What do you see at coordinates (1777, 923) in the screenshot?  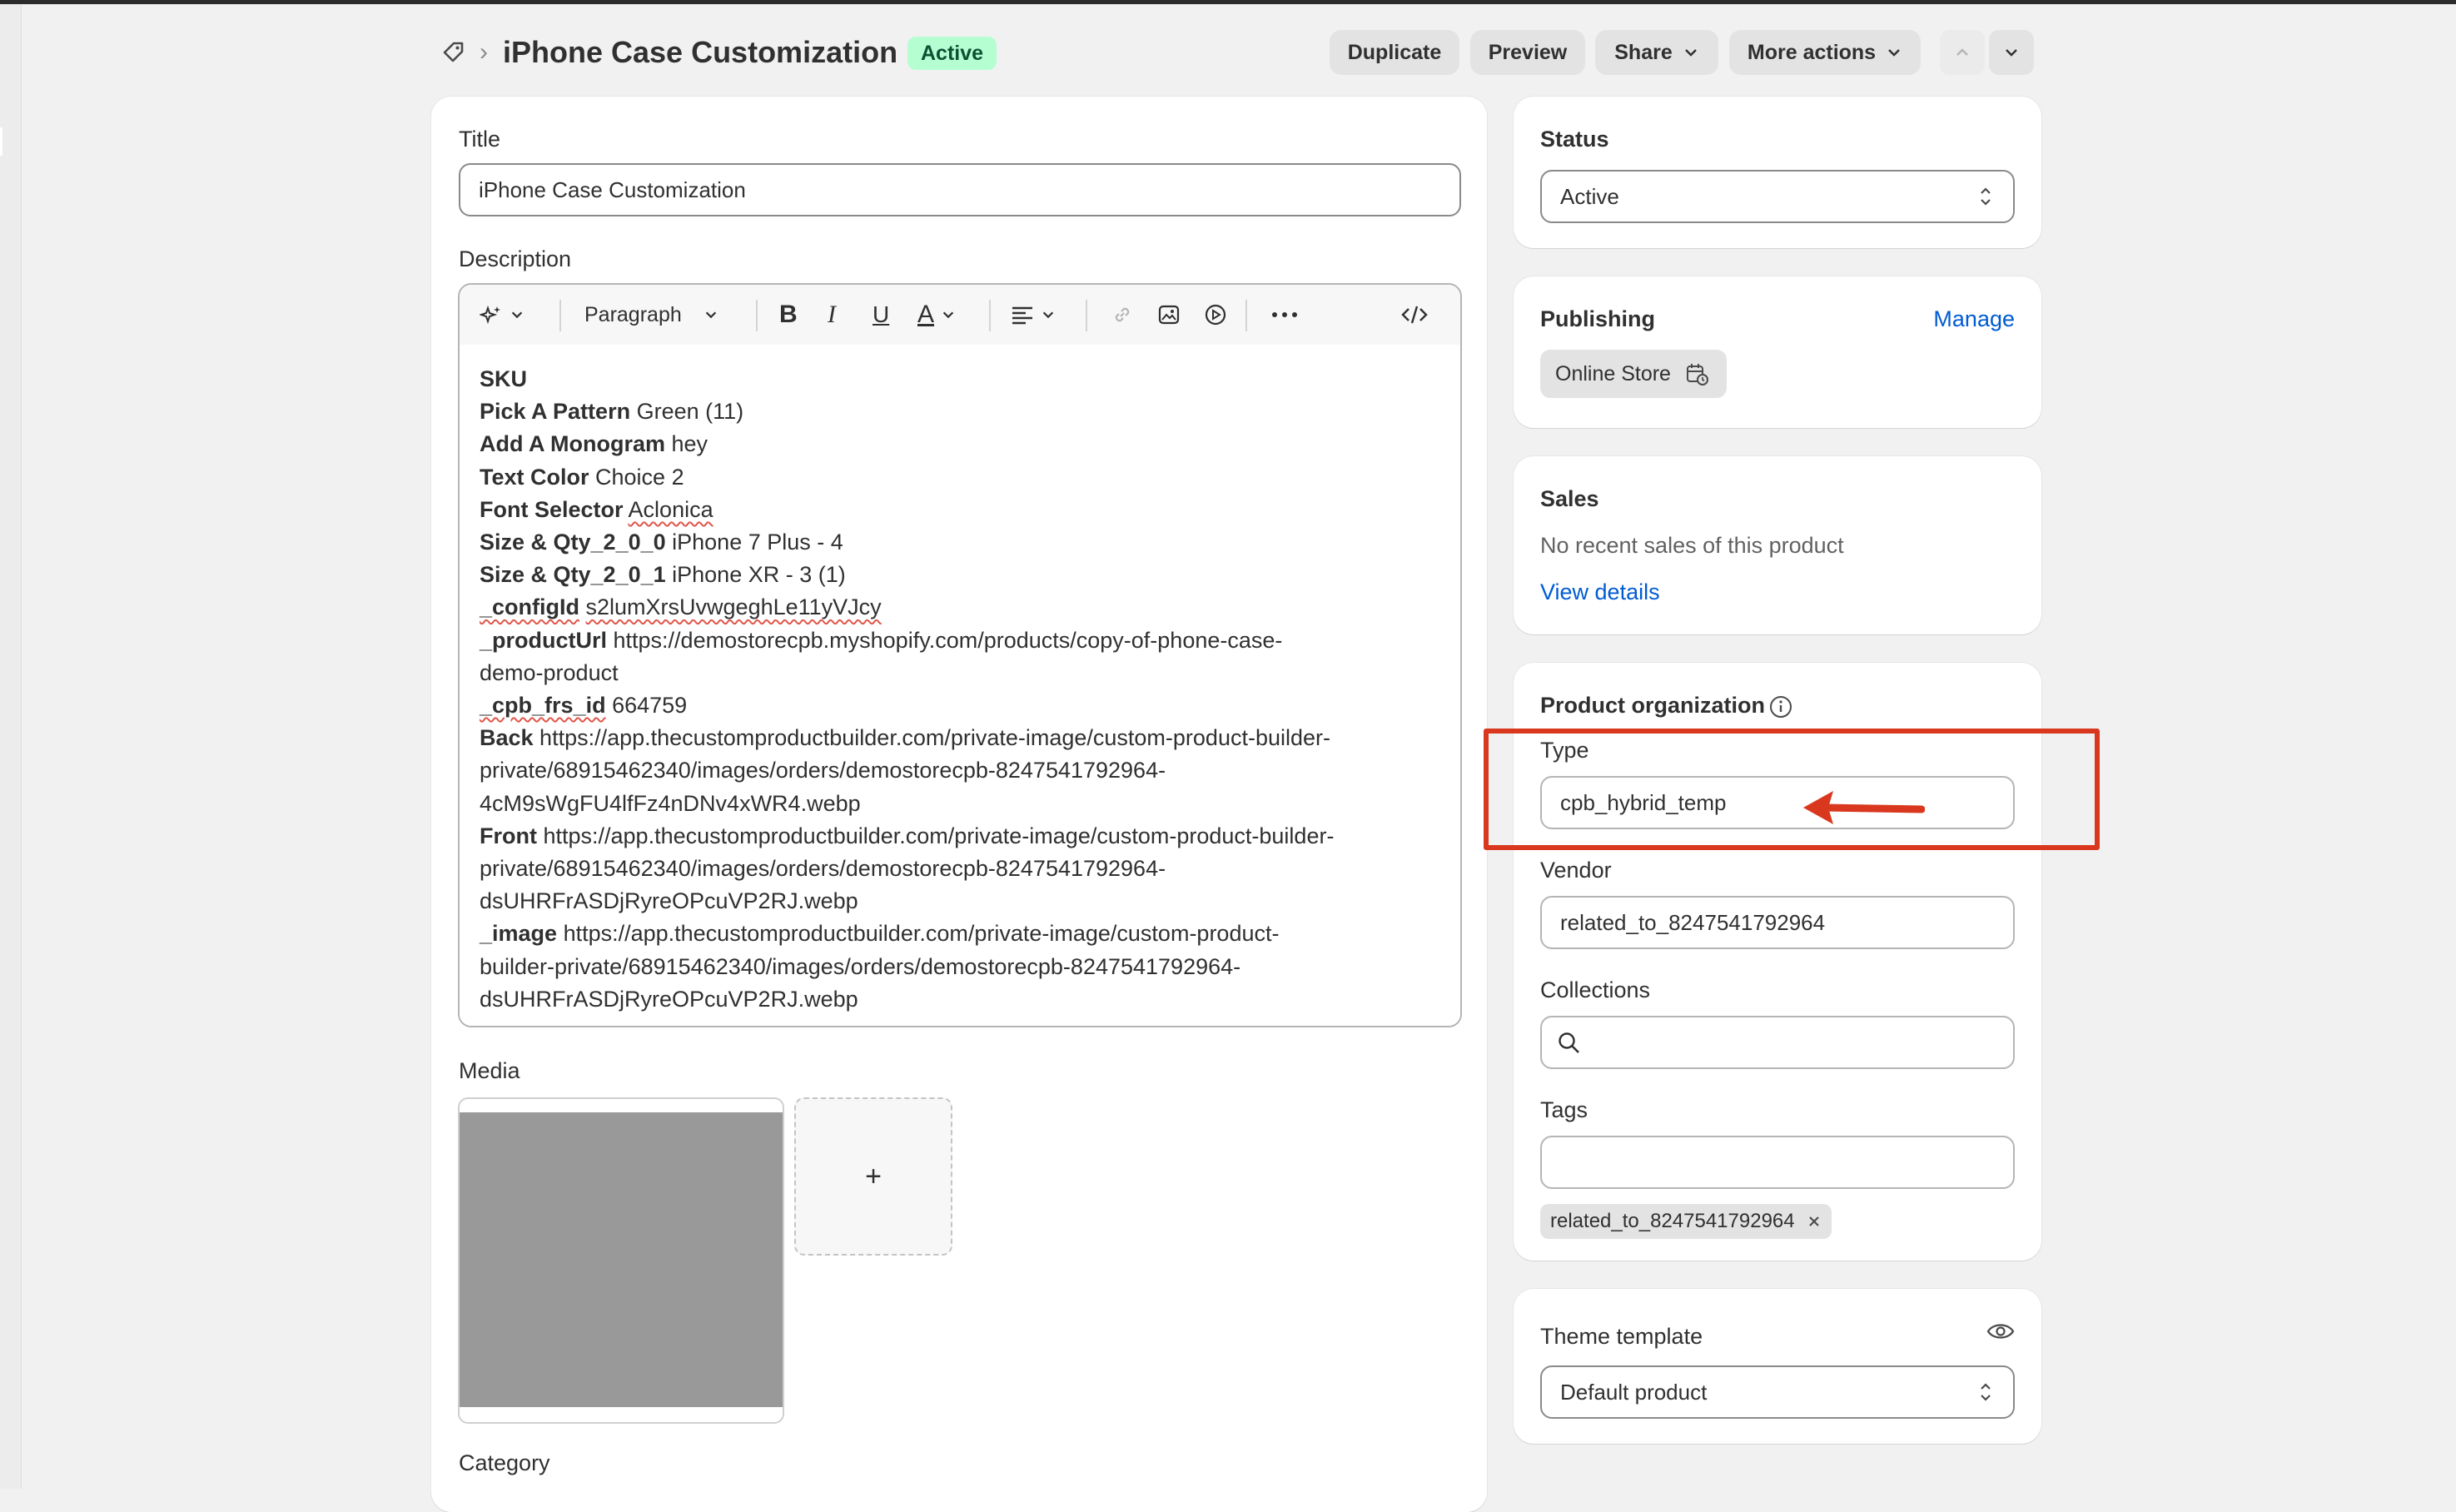 I see `vendor-input: related_to_8247541792964` at bounding box center [1777, 923].